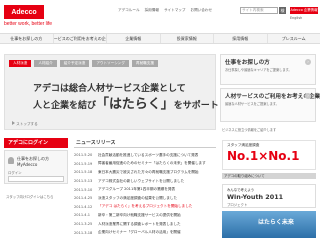 Image resolution: width=320 pixels, height=240 pixels. What do you see at coordinates (83, 181) in the screenshot?
I see `news-date: 2011.5.13` at bounding box center [83, 181].